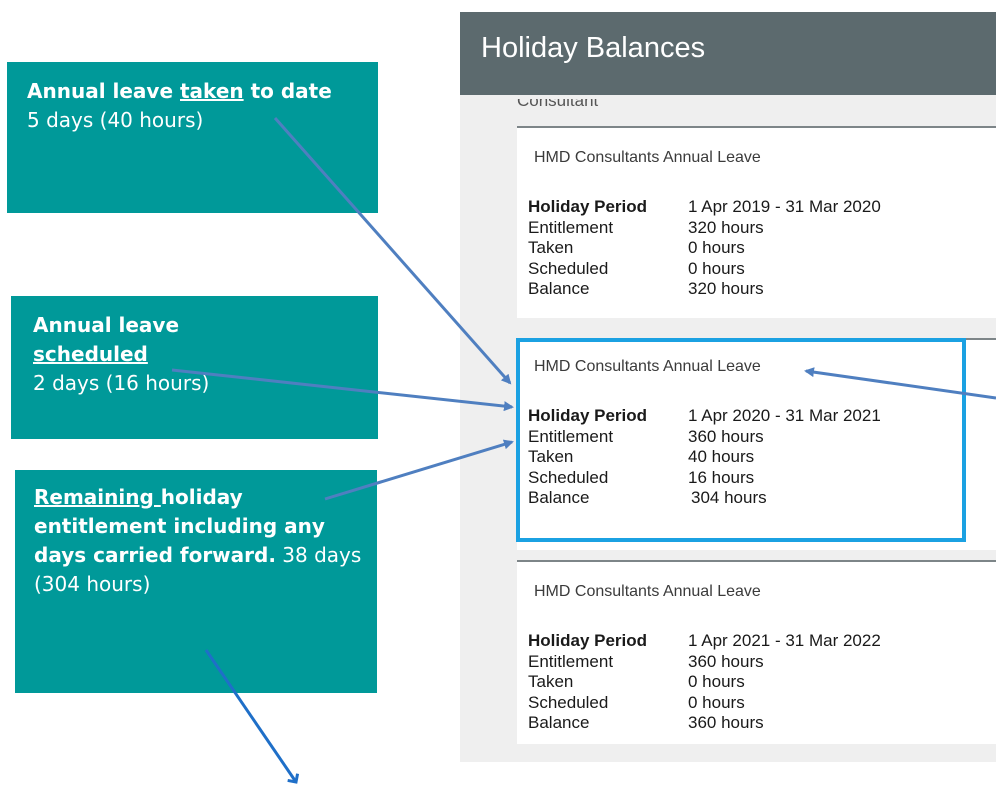 The width and height of the screenshot is (996, 789). I want to click on arrow-taken, so click(392, 251).